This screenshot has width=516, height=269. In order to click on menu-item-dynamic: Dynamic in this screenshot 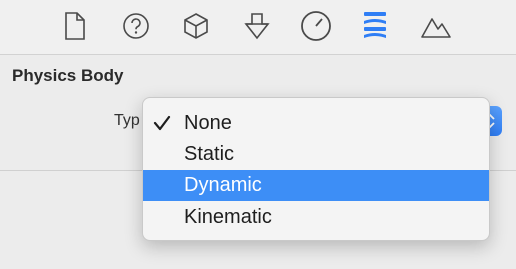, I will do `click(316, 185)`.